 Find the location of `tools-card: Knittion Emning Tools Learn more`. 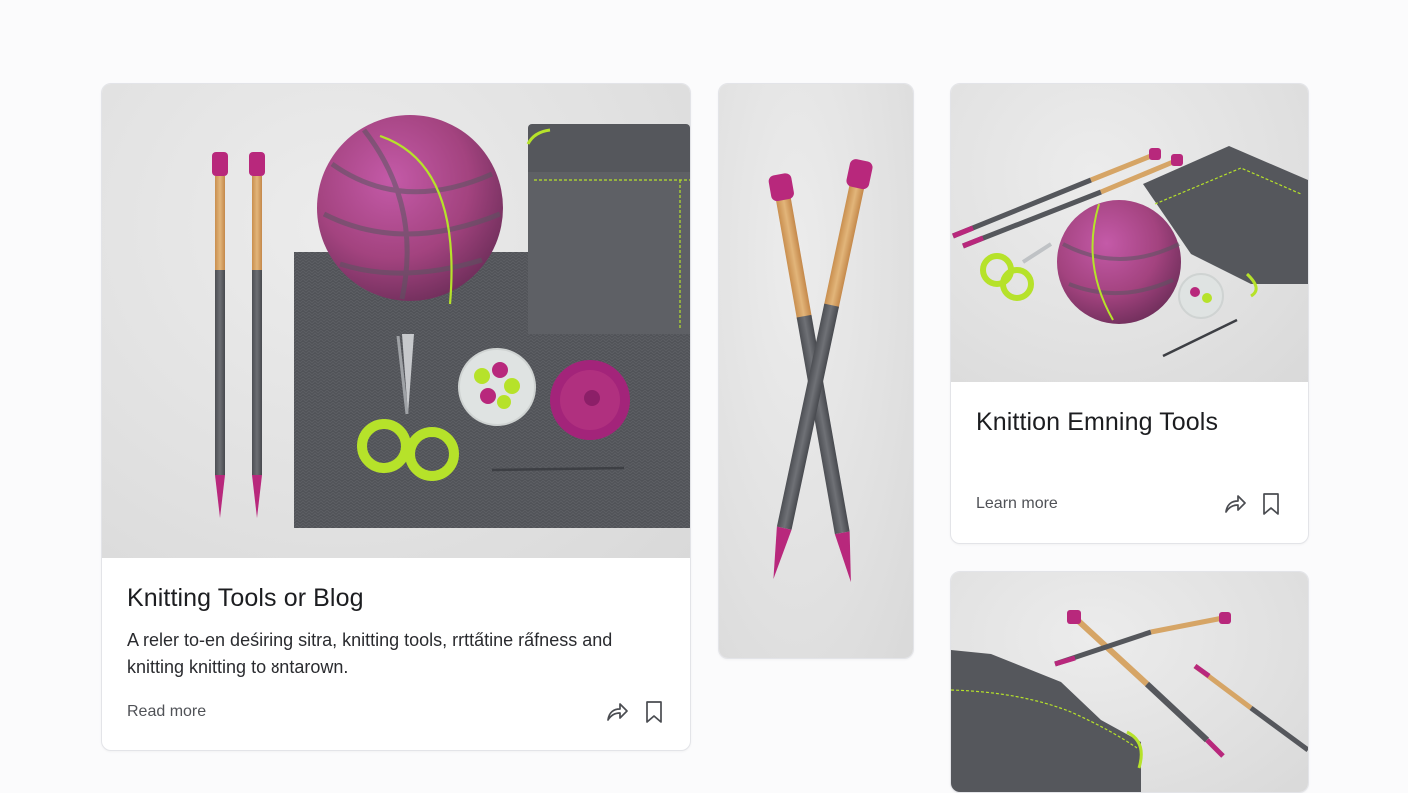

tools-card: Knittion Emning Tools Learn more is located at coordinates (1129, 313).